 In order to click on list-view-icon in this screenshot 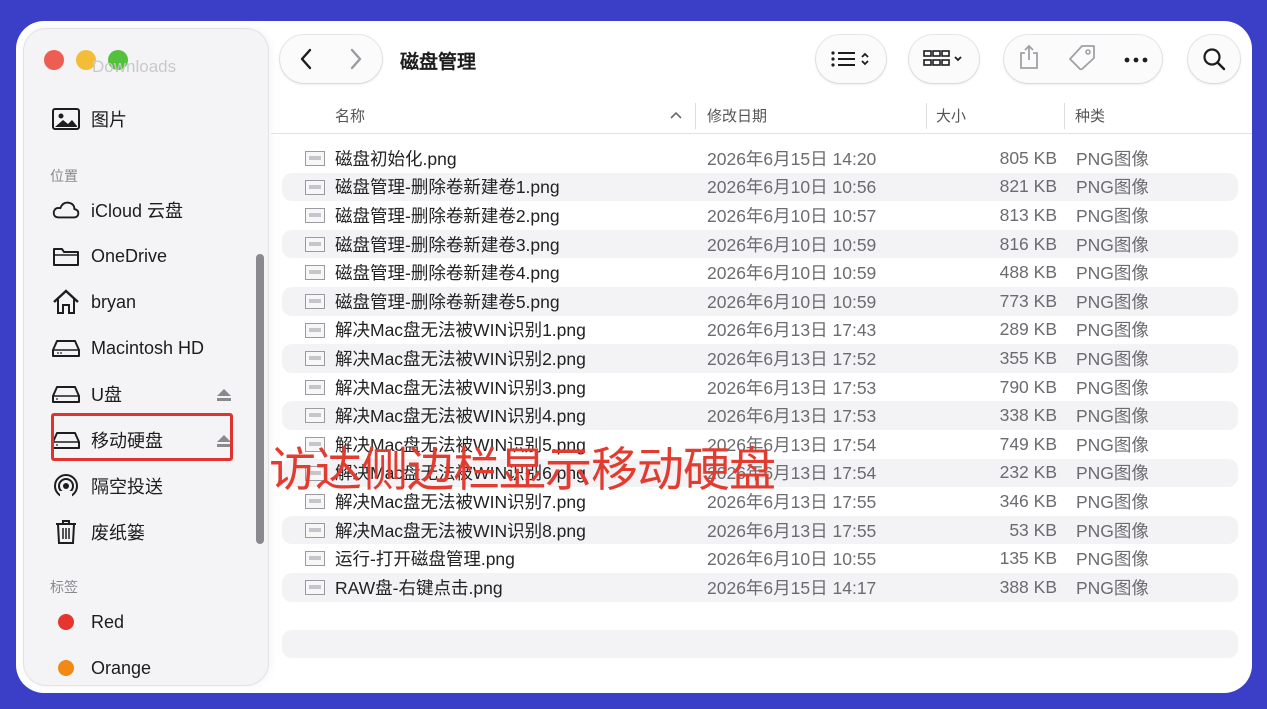, I will do `click(850, 59)`.